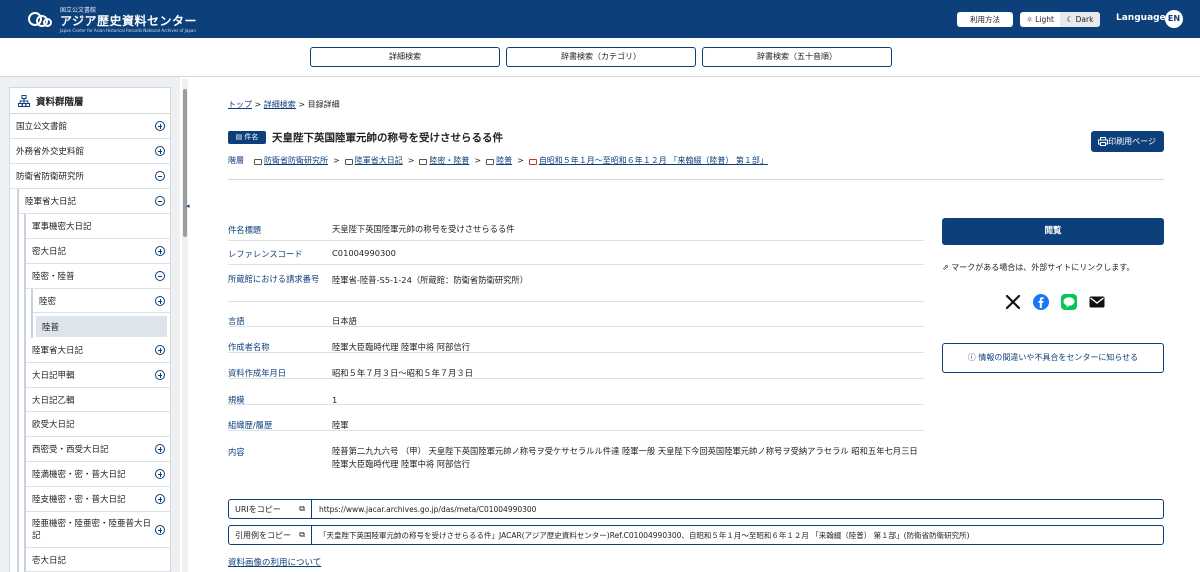 The width and height of the screenshot is (1200, 572). What do you see at coordinates (405, 57) in the screenshot?
I see `advanced-search-button: 詳細検索` at bounding box center [405, 57].